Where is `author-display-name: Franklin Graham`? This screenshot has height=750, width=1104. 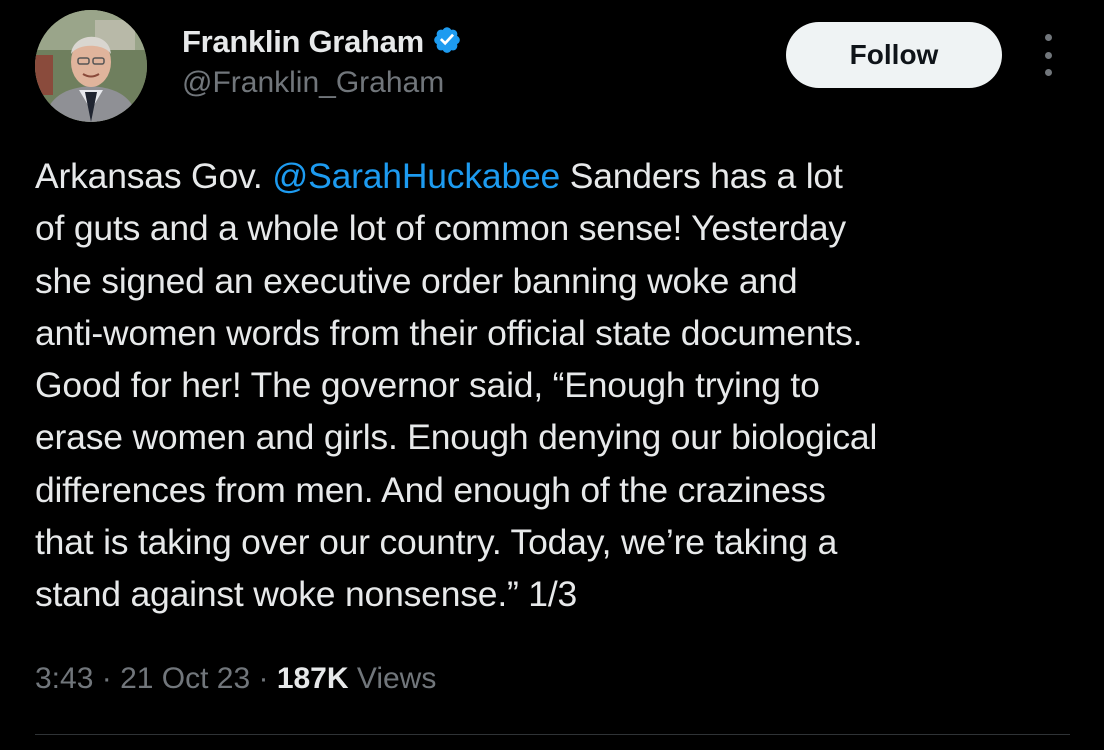 author-display-name: Franklin Graham is located at coordinates (322, 42).